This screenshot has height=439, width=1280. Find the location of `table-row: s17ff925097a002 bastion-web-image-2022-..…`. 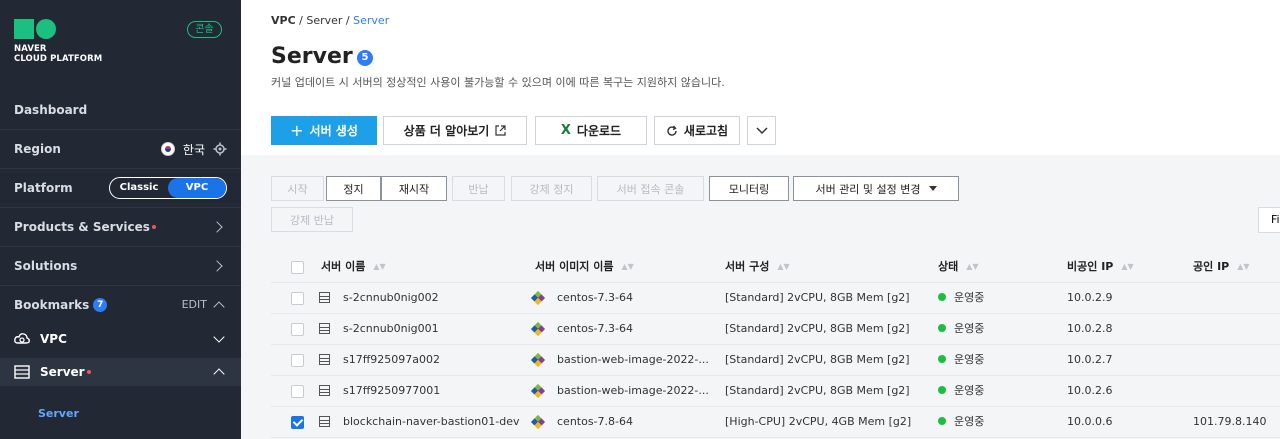

table-row: s17ff925097a002 bastion-web-image-2022-..… is located at coordinates (775, 360).